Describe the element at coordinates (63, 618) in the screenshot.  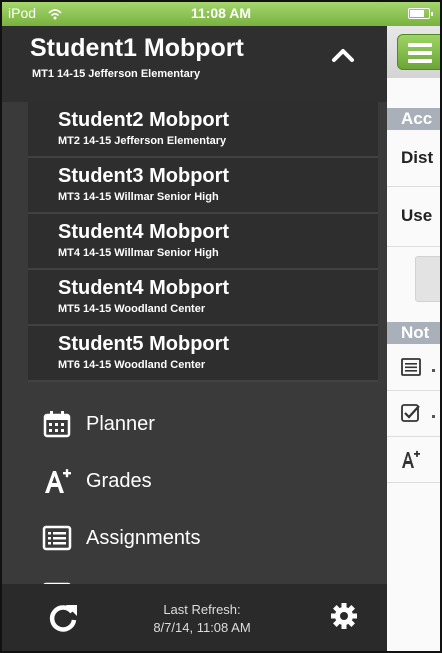
I see `refresh-icon` at that location.